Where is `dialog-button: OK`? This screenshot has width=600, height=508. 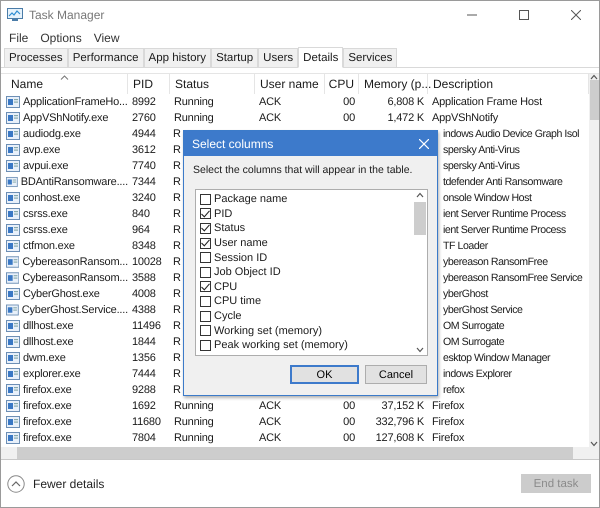
dialog-button: OK is located at coordinates (324, 374).